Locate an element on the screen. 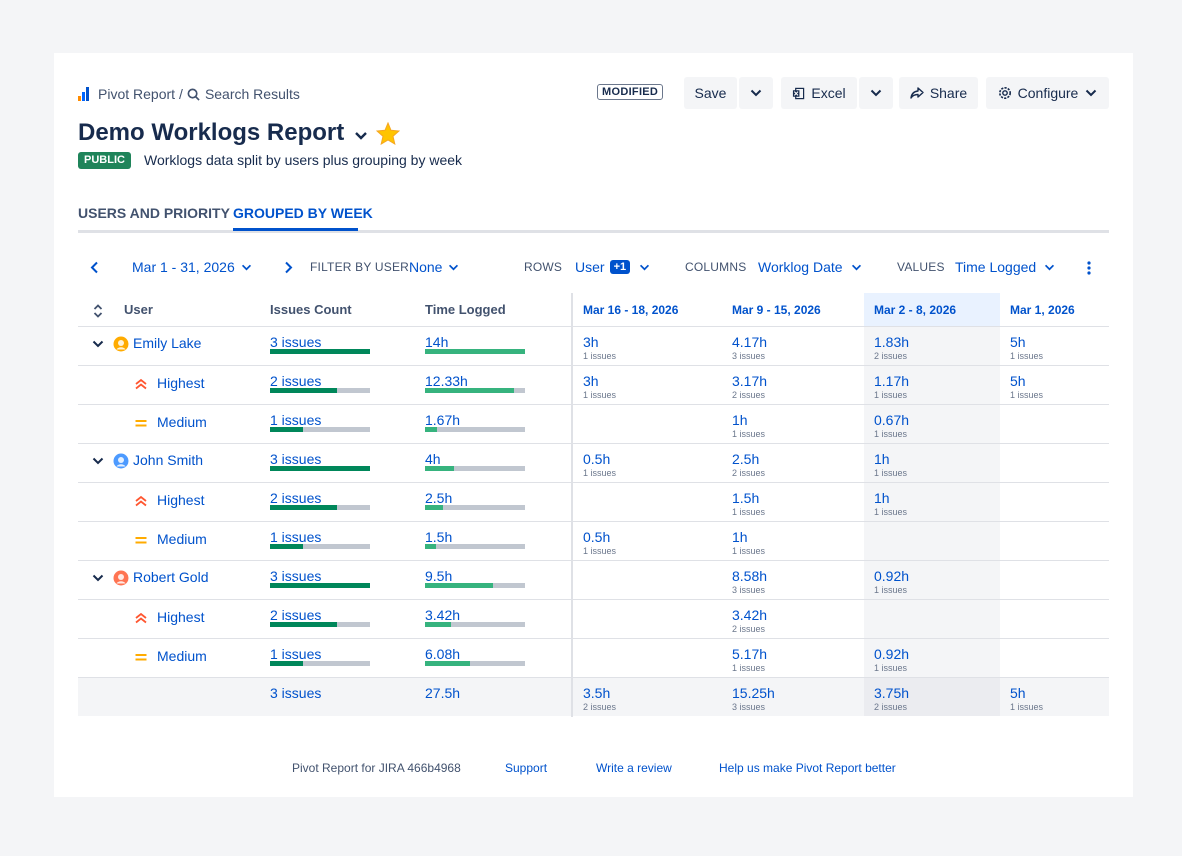 This screenshot has width=1182, height=856. tab-grouped-by-week: GROUPED BY WEEK is located at coordinates (303, 213).